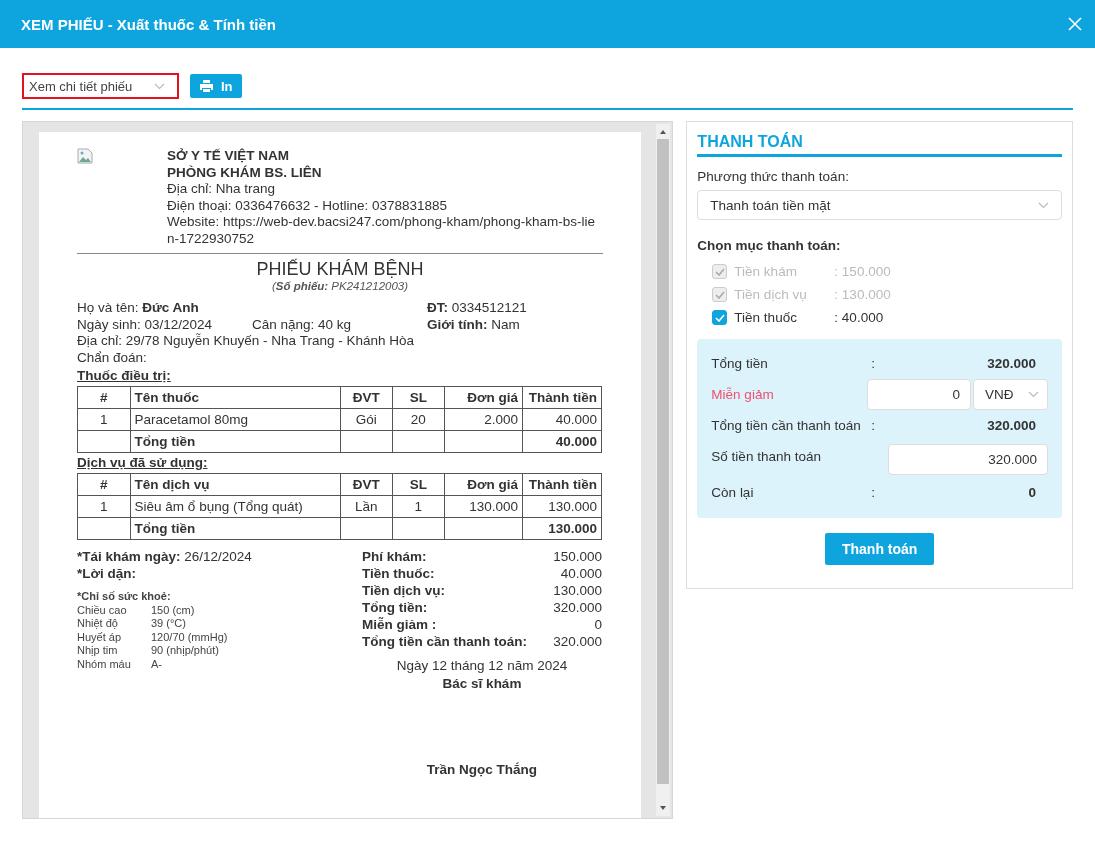 This screenshot has height=841, width=1095. What do you see at coordinates (124, 597) in the screenshot?
I see `health-heading: *Chỉ số sức khoẻ:` at bounding box center [124, 597].